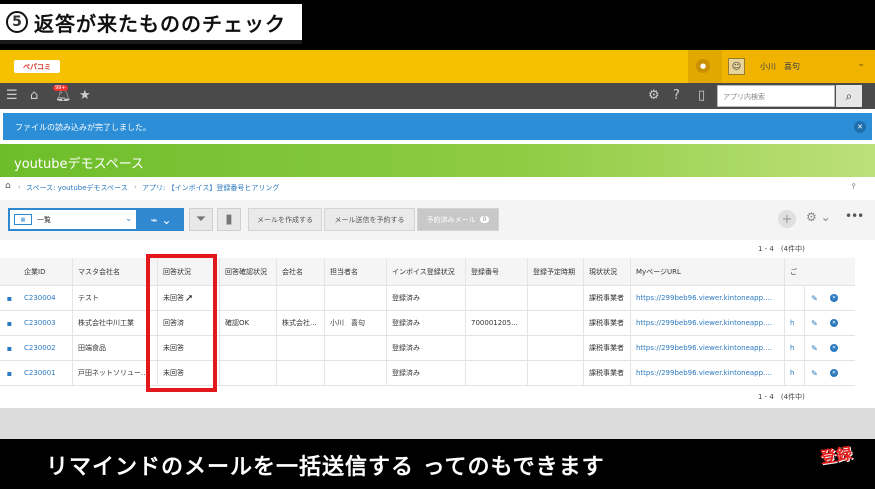 The width and height of the screenshot is (875, 489). I want to click on settings-gear-icon: ⚙ ⌄, so click(818, 217).